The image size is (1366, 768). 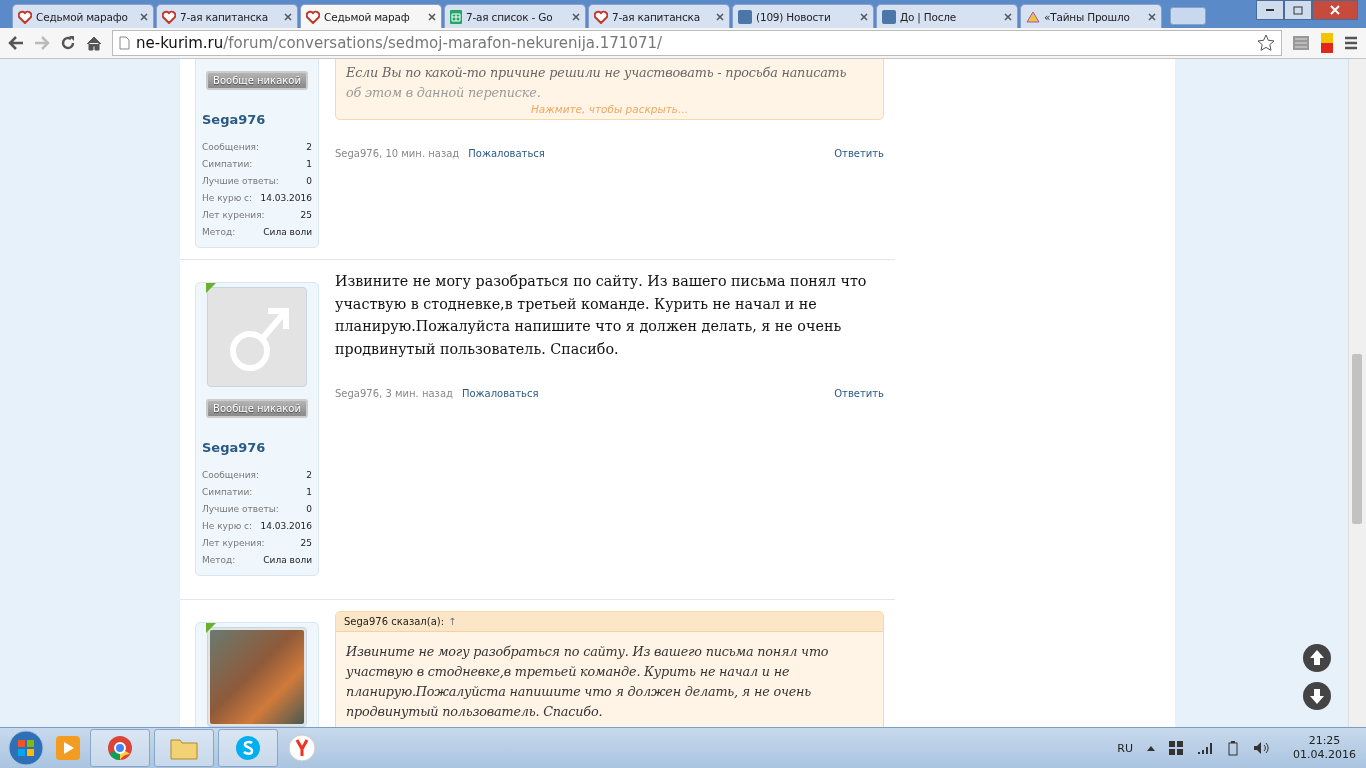 What do you see at coordinates (394, 393) in the screenshot?
I see `post-meta: Sega976, 3 мин. назад` at bounding box center [394, 393].